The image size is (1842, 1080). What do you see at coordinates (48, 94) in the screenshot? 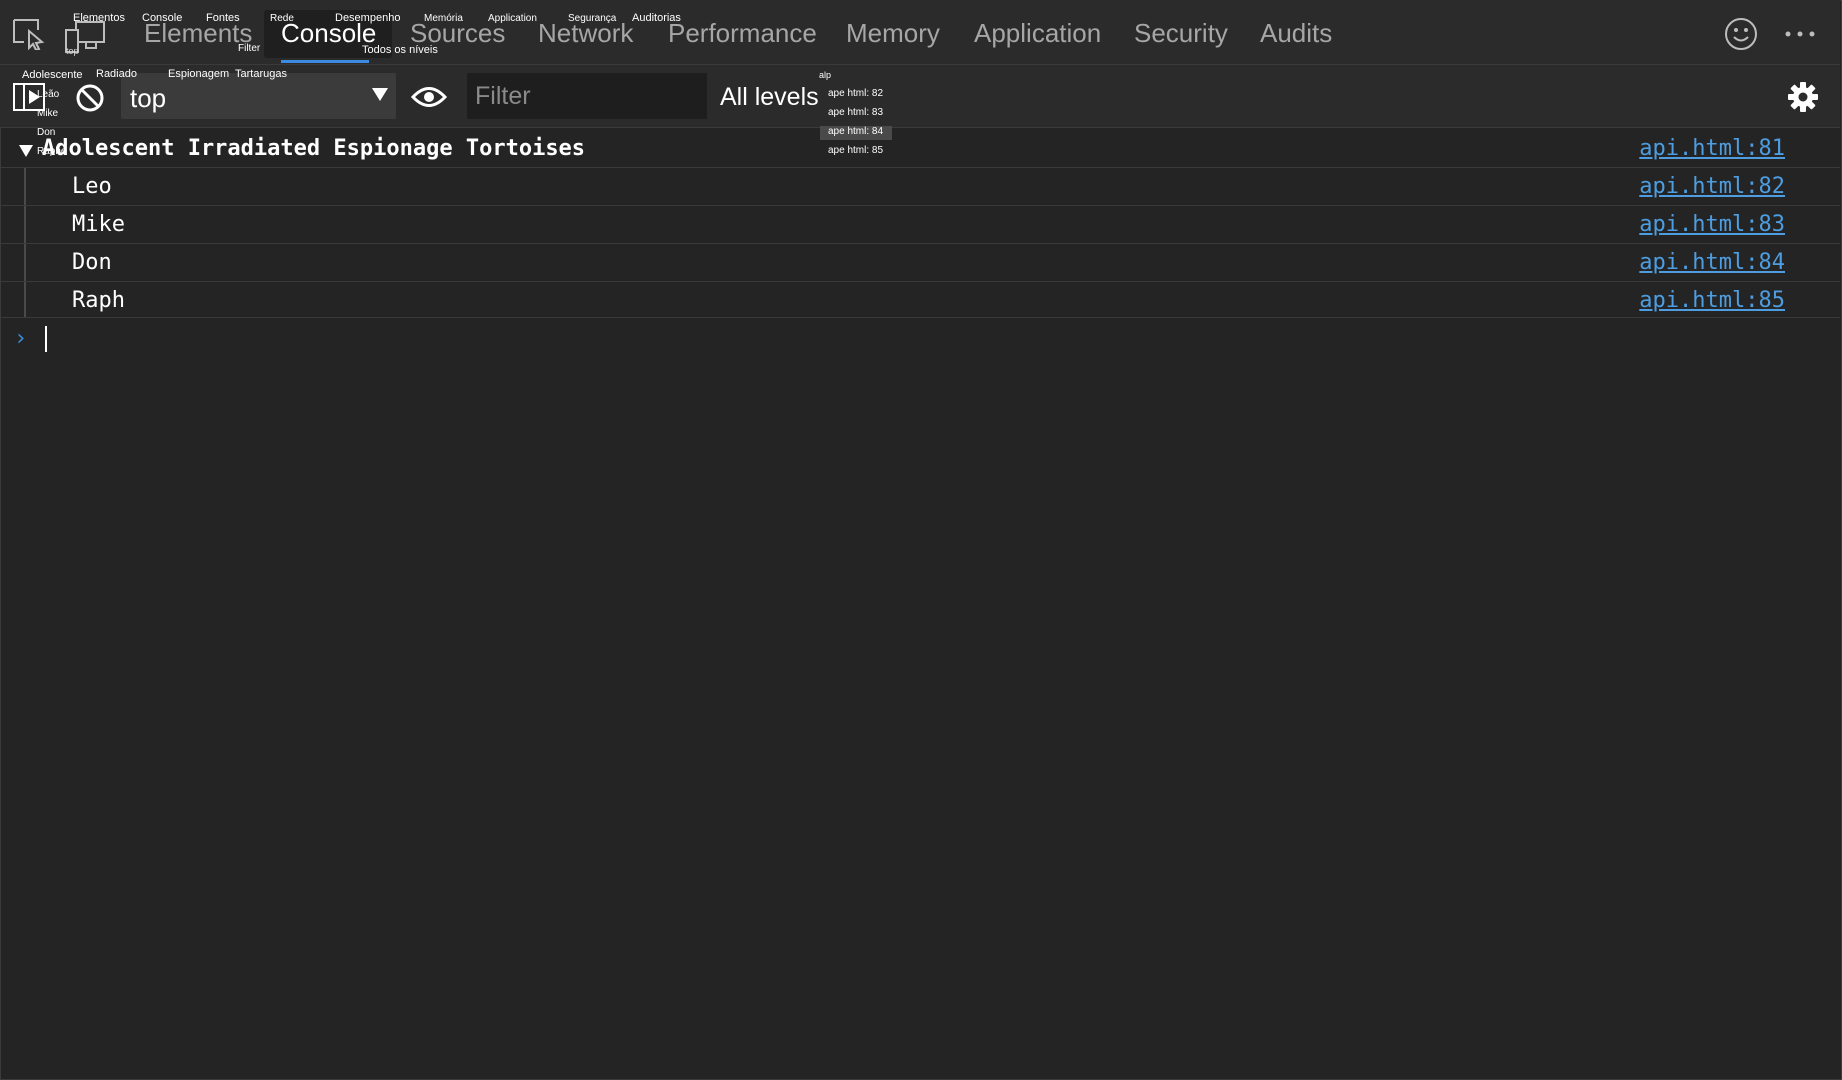
I see `name-translation: Leão` at bounding box center [48, 94].